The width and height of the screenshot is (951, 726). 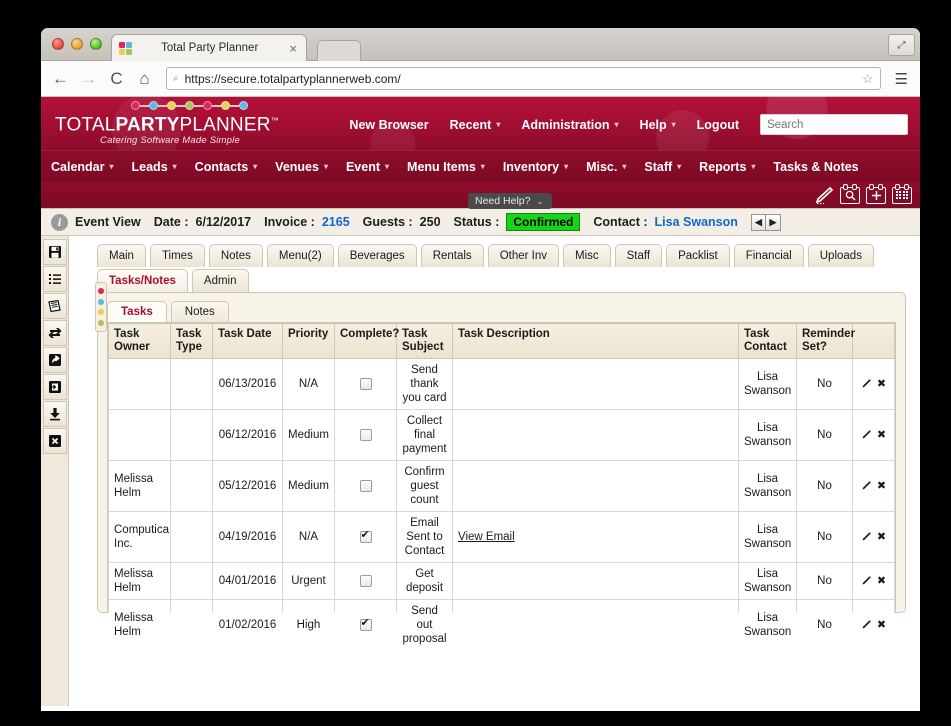 What do you see at coordinates (840, 255) in the screenshot?
I see `tab-uploads: Uploads` at bounding box center [840, 255].